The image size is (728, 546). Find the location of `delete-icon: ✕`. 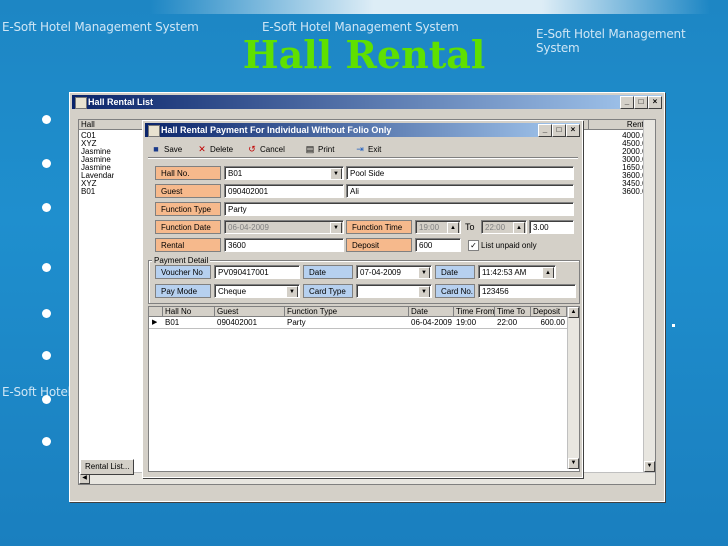

delete-icon: ✕ is located at coordinates (202, 149).